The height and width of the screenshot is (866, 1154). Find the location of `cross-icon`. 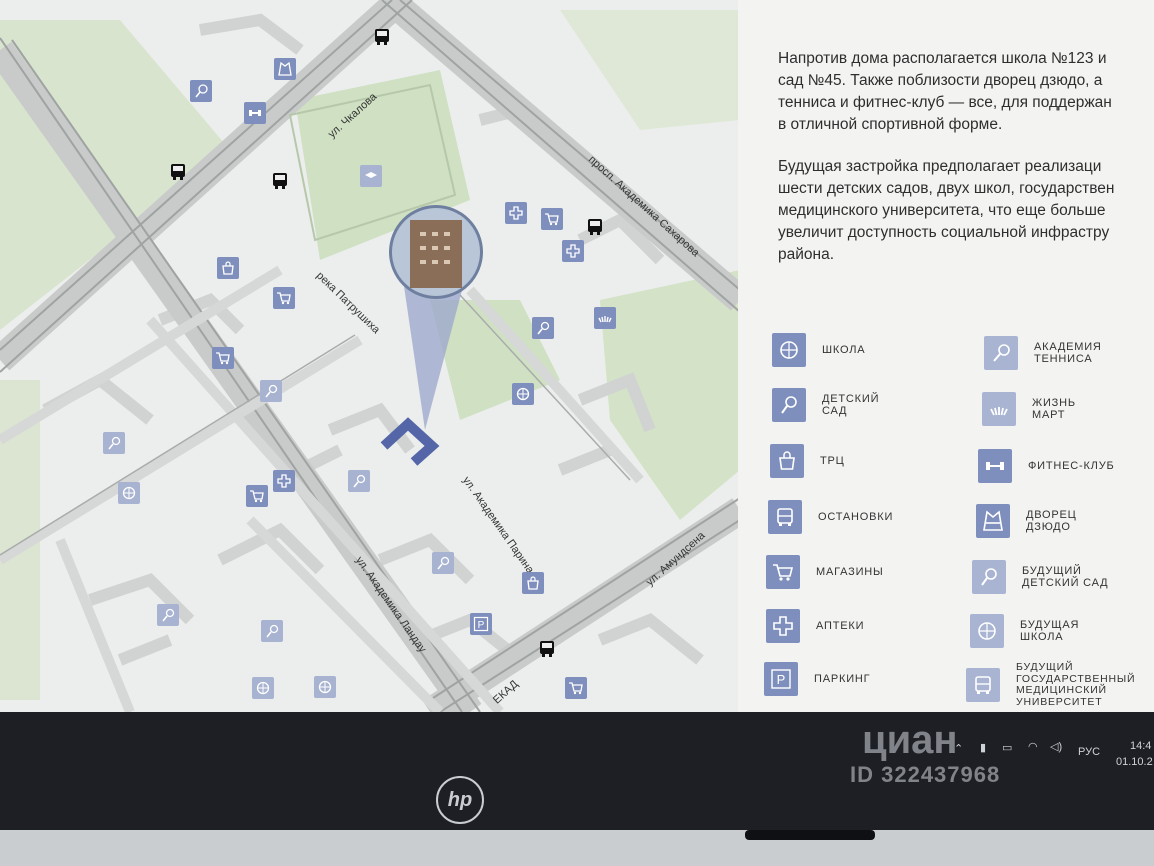

cross-icon is located at coordinates (783, 626).